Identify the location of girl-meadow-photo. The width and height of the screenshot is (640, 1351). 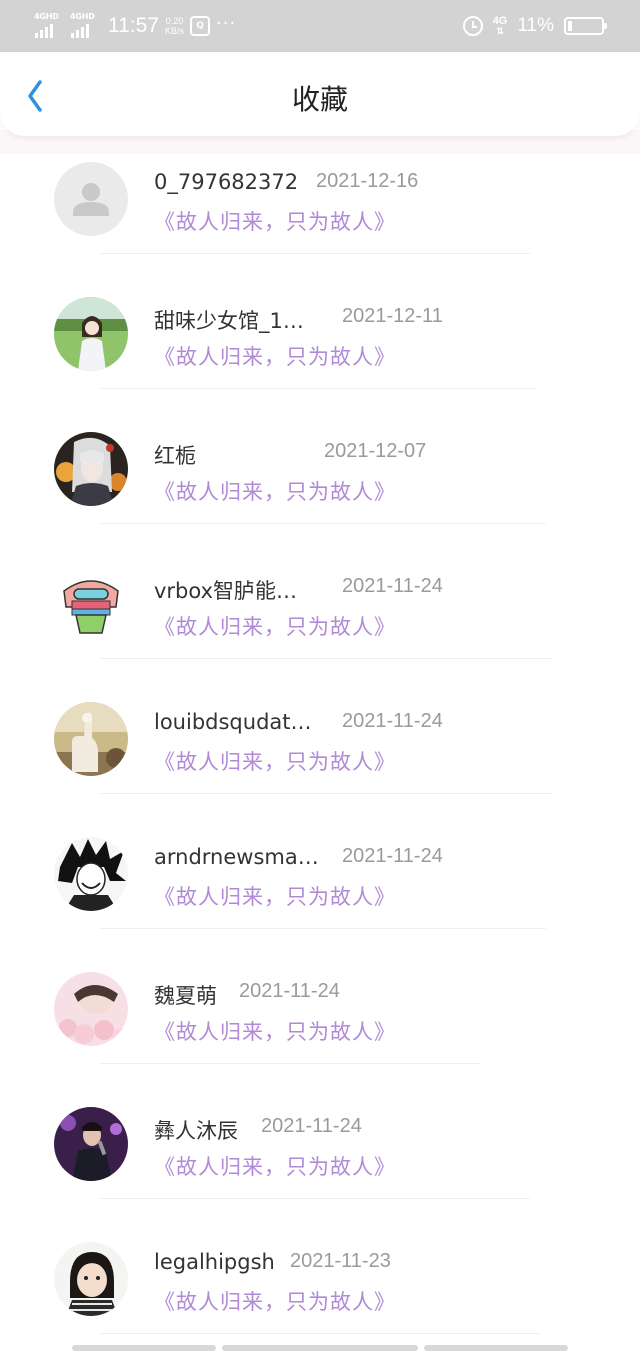
(91, 334).